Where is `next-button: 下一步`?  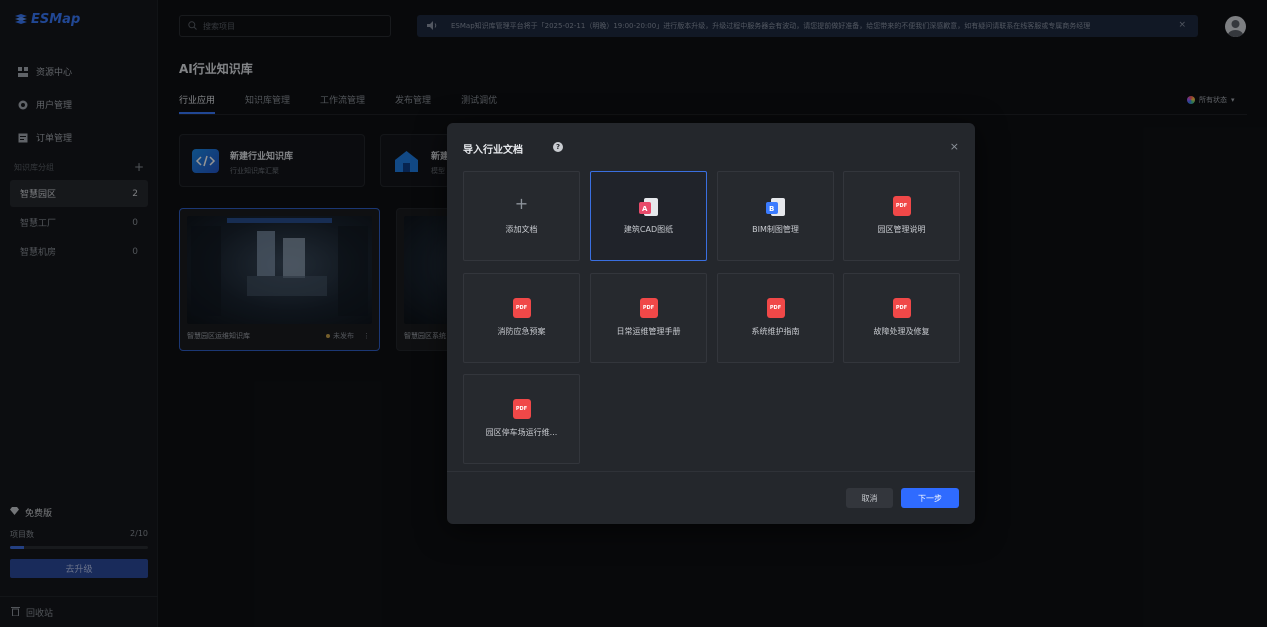
next-button: 下一步 is located at coordinates (930, 498).